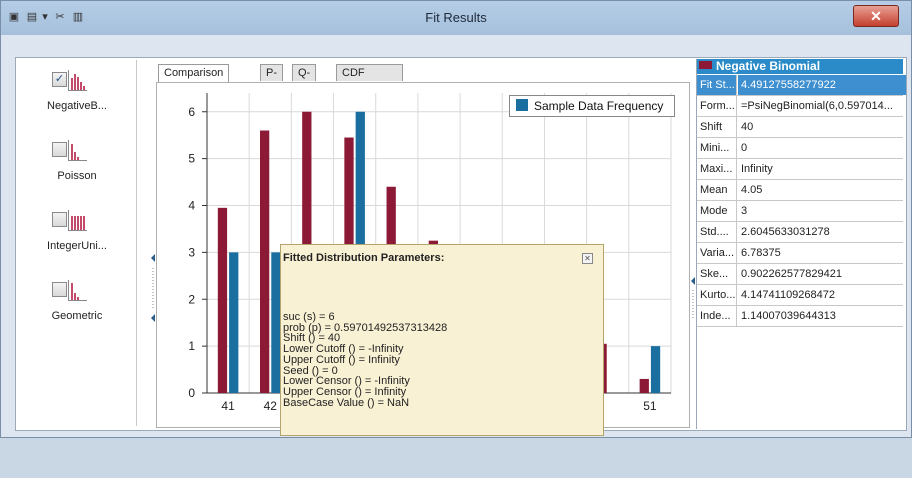 The height and width of the screenshot is (478, 912). What do you see at coordinates (191, 299) in the screenshot?
I see `y-tick-label: 2` at bounding box center [191, 299].